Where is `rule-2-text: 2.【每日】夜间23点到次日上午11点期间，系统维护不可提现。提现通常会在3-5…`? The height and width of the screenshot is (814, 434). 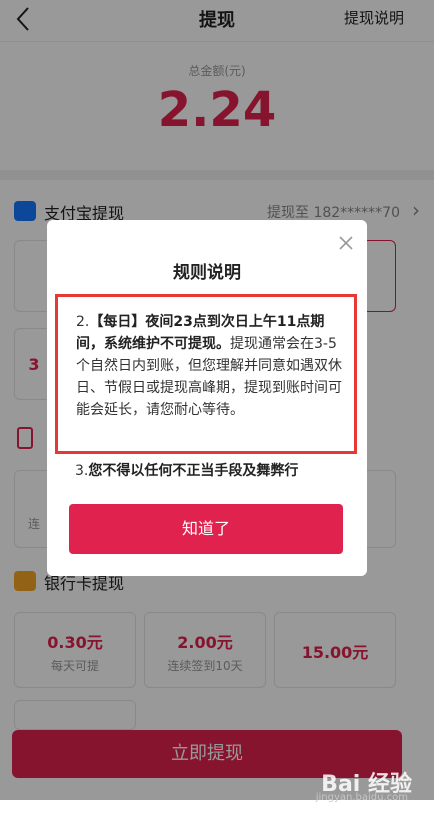 rule-2-text: 2.【每日】夜间23点到次日上午11点期间，系统维护不可提现。提现通常会在3-5… is located at coordinates (211, 366).